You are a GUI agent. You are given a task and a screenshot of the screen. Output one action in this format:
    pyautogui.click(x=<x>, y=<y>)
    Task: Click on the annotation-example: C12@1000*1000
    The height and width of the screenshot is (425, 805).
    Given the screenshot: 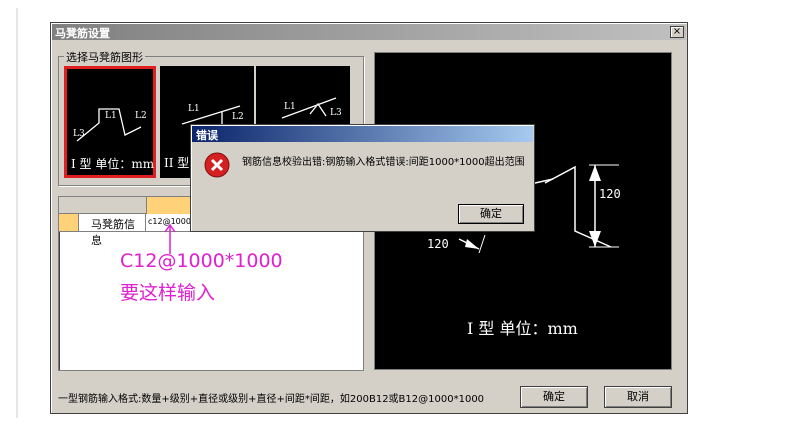 What is the action you would take?
    pyautogui.click(x=201, y=261)
    